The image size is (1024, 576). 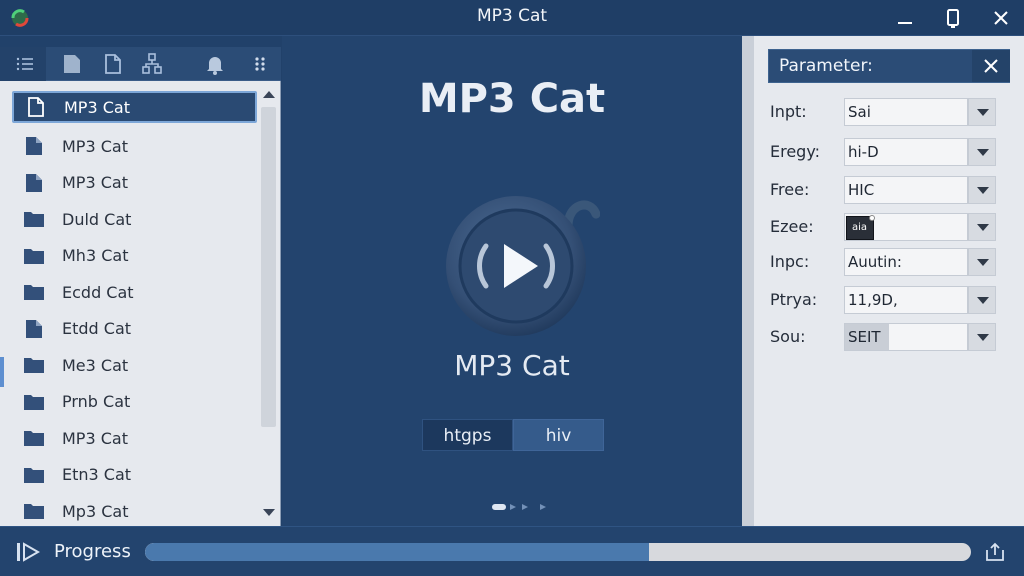 I want to click on mode-toggle: htgps hiv, so click(x=513, y=435).